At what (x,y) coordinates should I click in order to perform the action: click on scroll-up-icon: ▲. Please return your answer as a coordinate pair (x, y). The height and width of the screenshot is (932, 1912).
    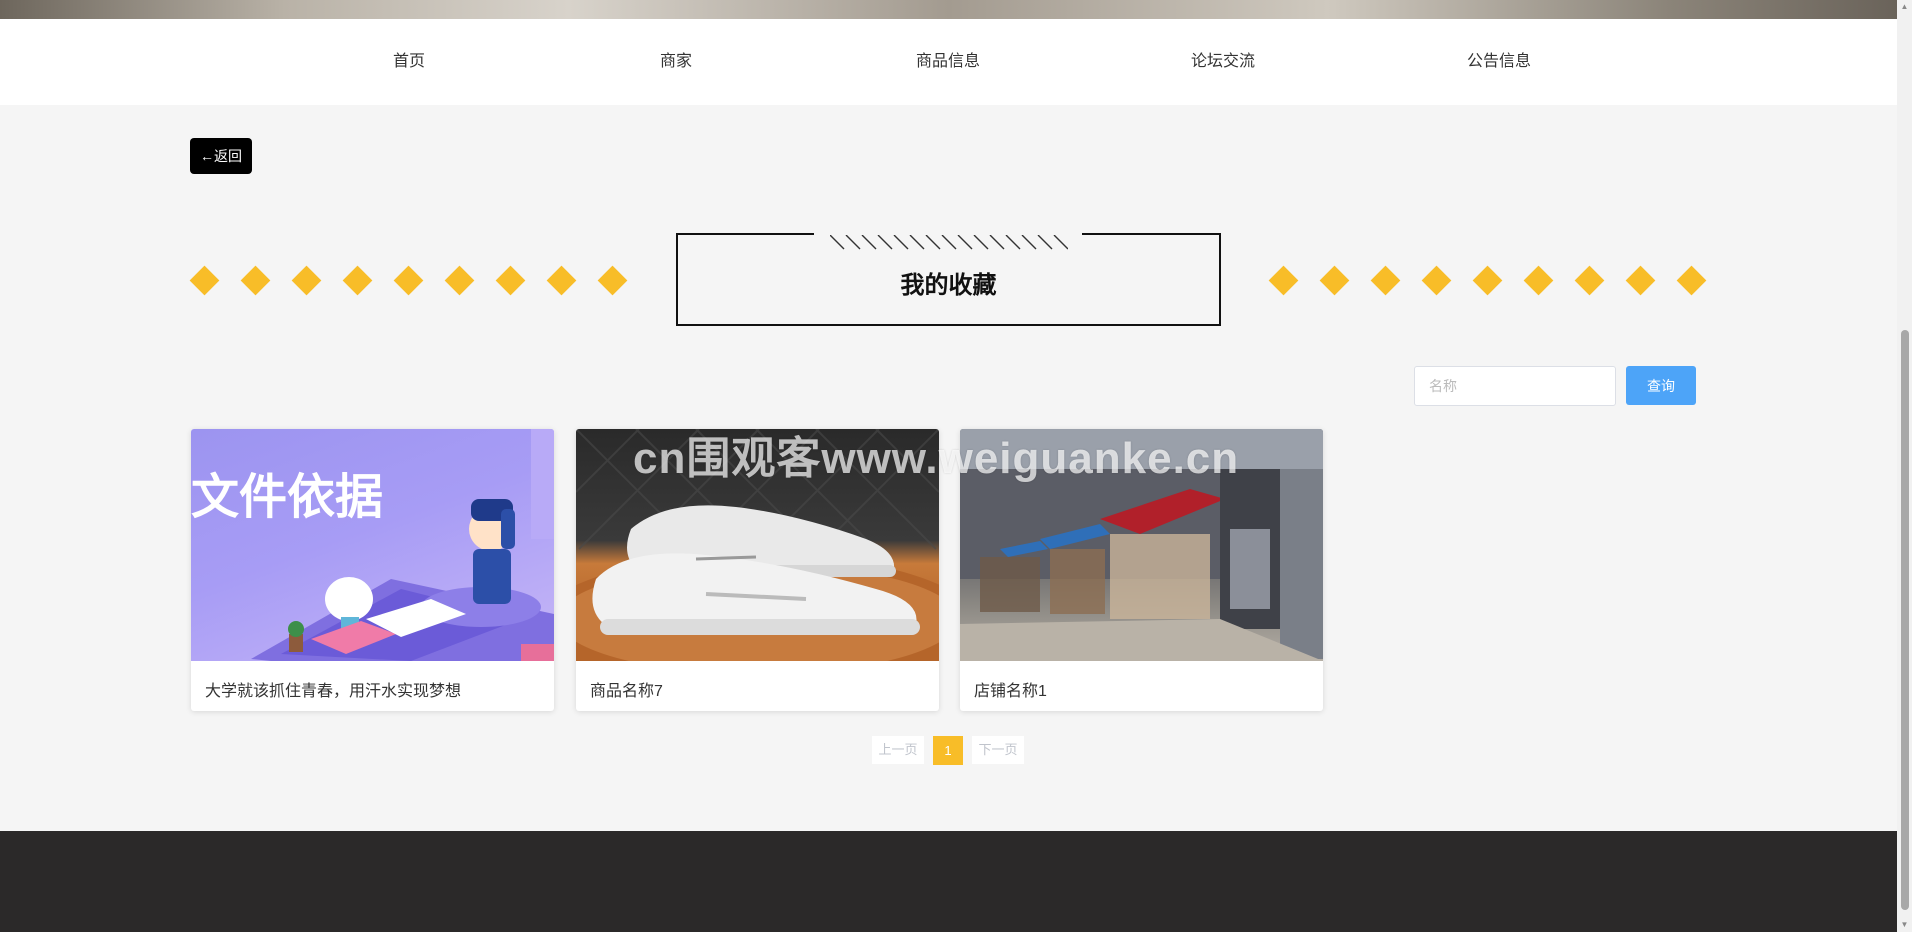
    Looking at the image, I should click on (1904, 6).